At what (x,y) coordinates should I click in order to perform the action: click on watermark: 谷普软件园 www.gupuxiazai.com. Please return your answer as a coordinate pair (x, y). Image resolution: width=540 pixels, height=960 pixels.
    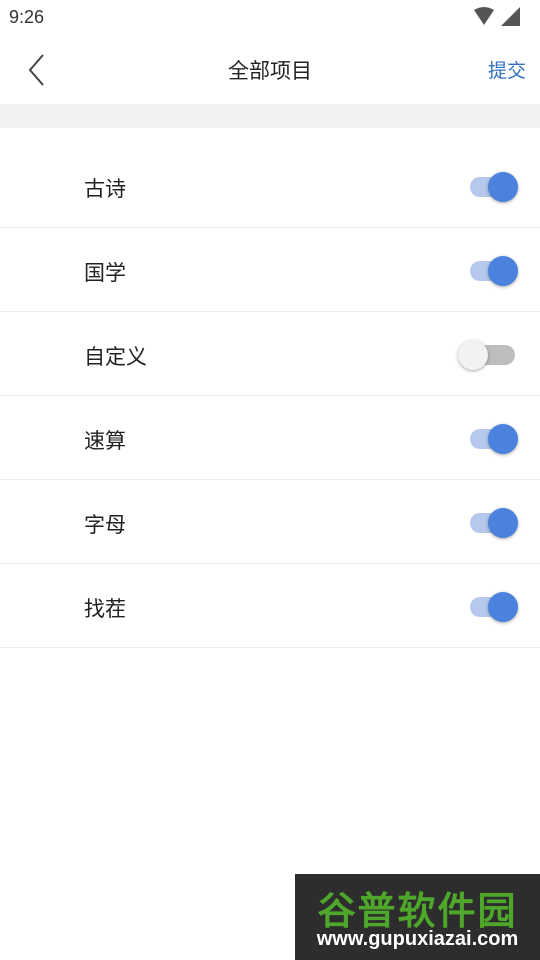
    Looking at the image, I should click on (417, 917).